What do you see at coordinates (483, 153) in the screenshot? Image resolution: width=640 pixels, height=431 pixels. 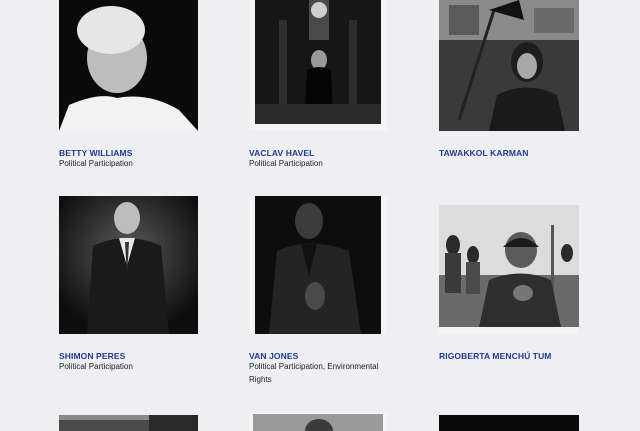 I see `person-name-link: TAWAKKOL KARMAN` at bounding box center [483, 153].